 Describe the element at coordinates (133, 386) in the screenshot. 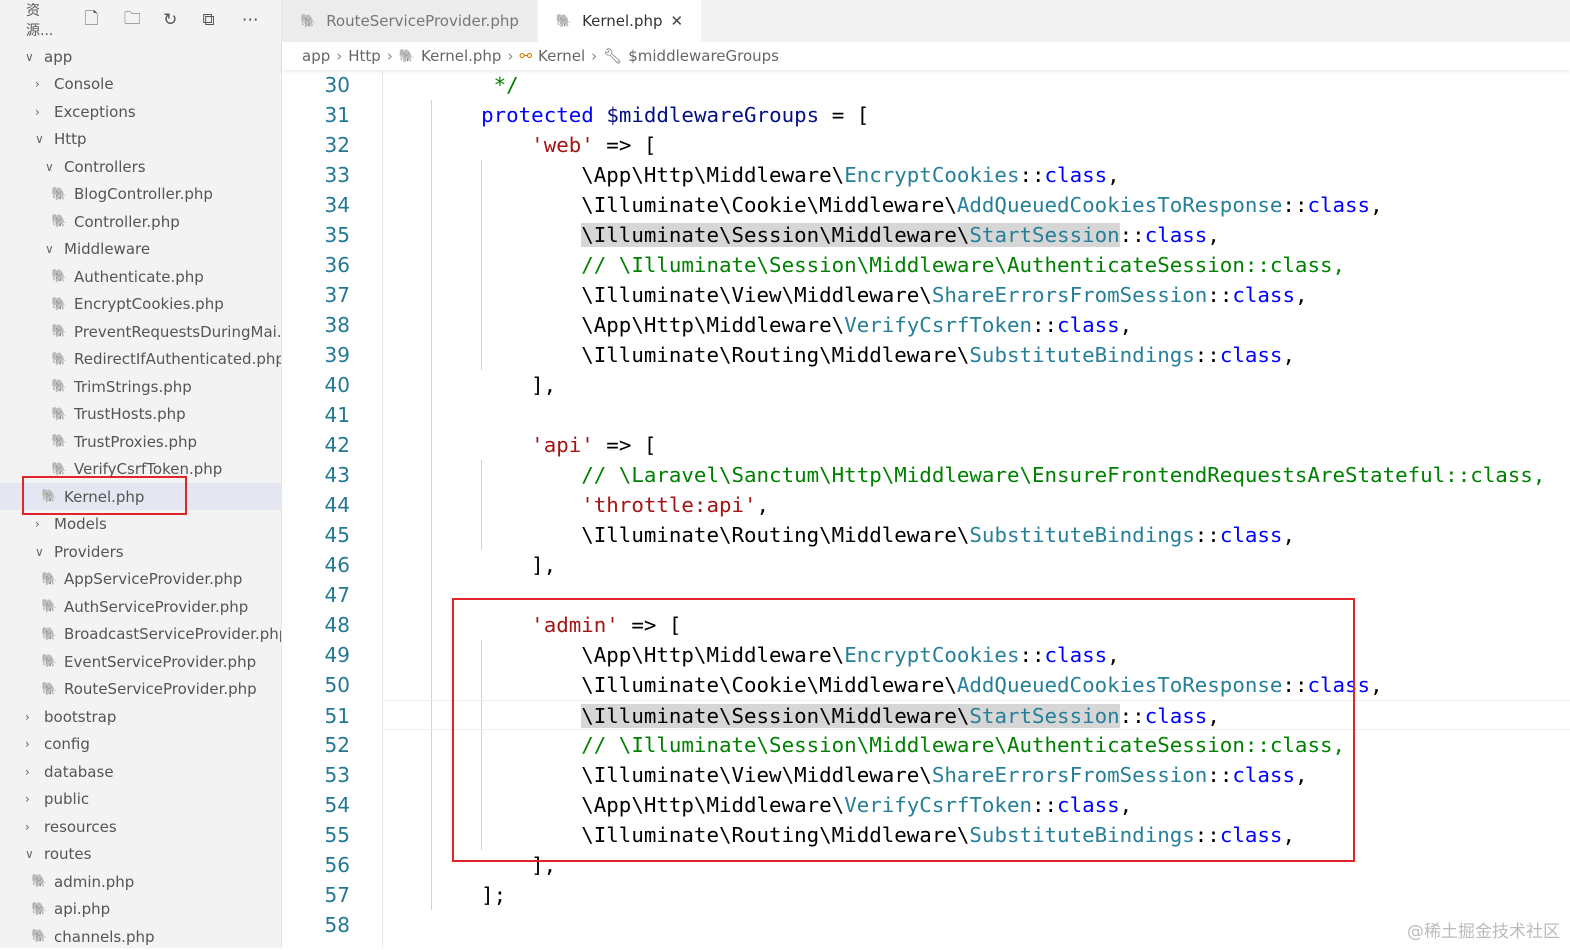

I see `tree-item-label: TrimStrings.php` at that location.